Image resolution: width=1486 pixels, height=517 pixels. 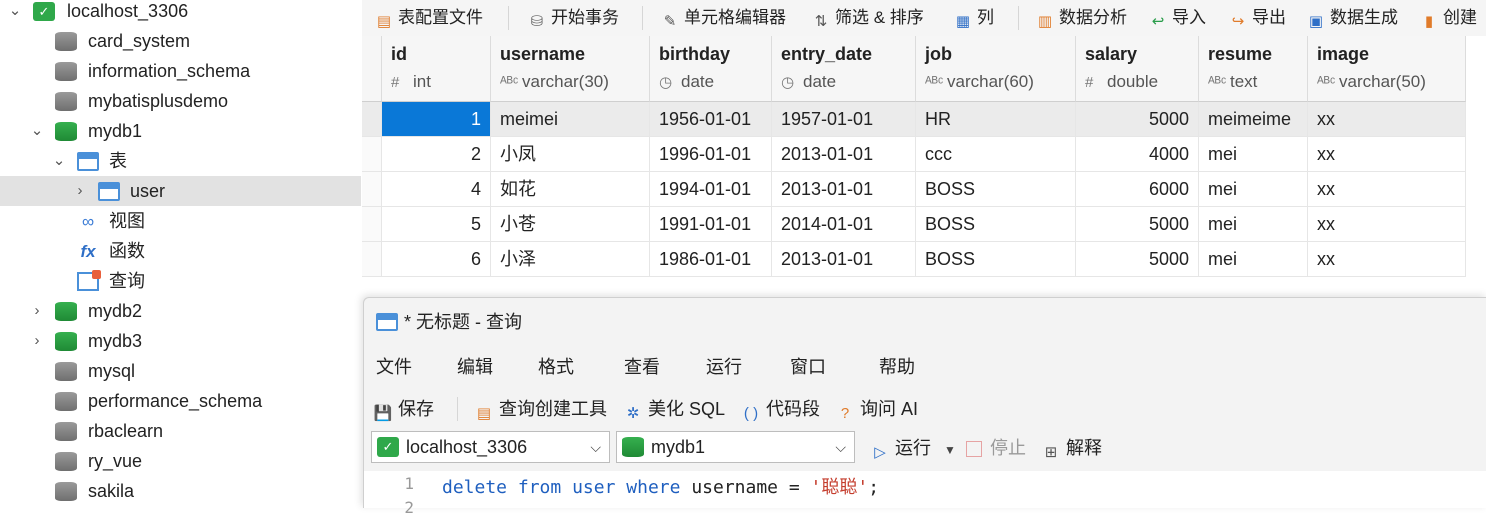 What do you see at coordinates (1257, 18) in the screenshot?
I see `export-button: ↪ 导出` at bounding box center [1257, 18].